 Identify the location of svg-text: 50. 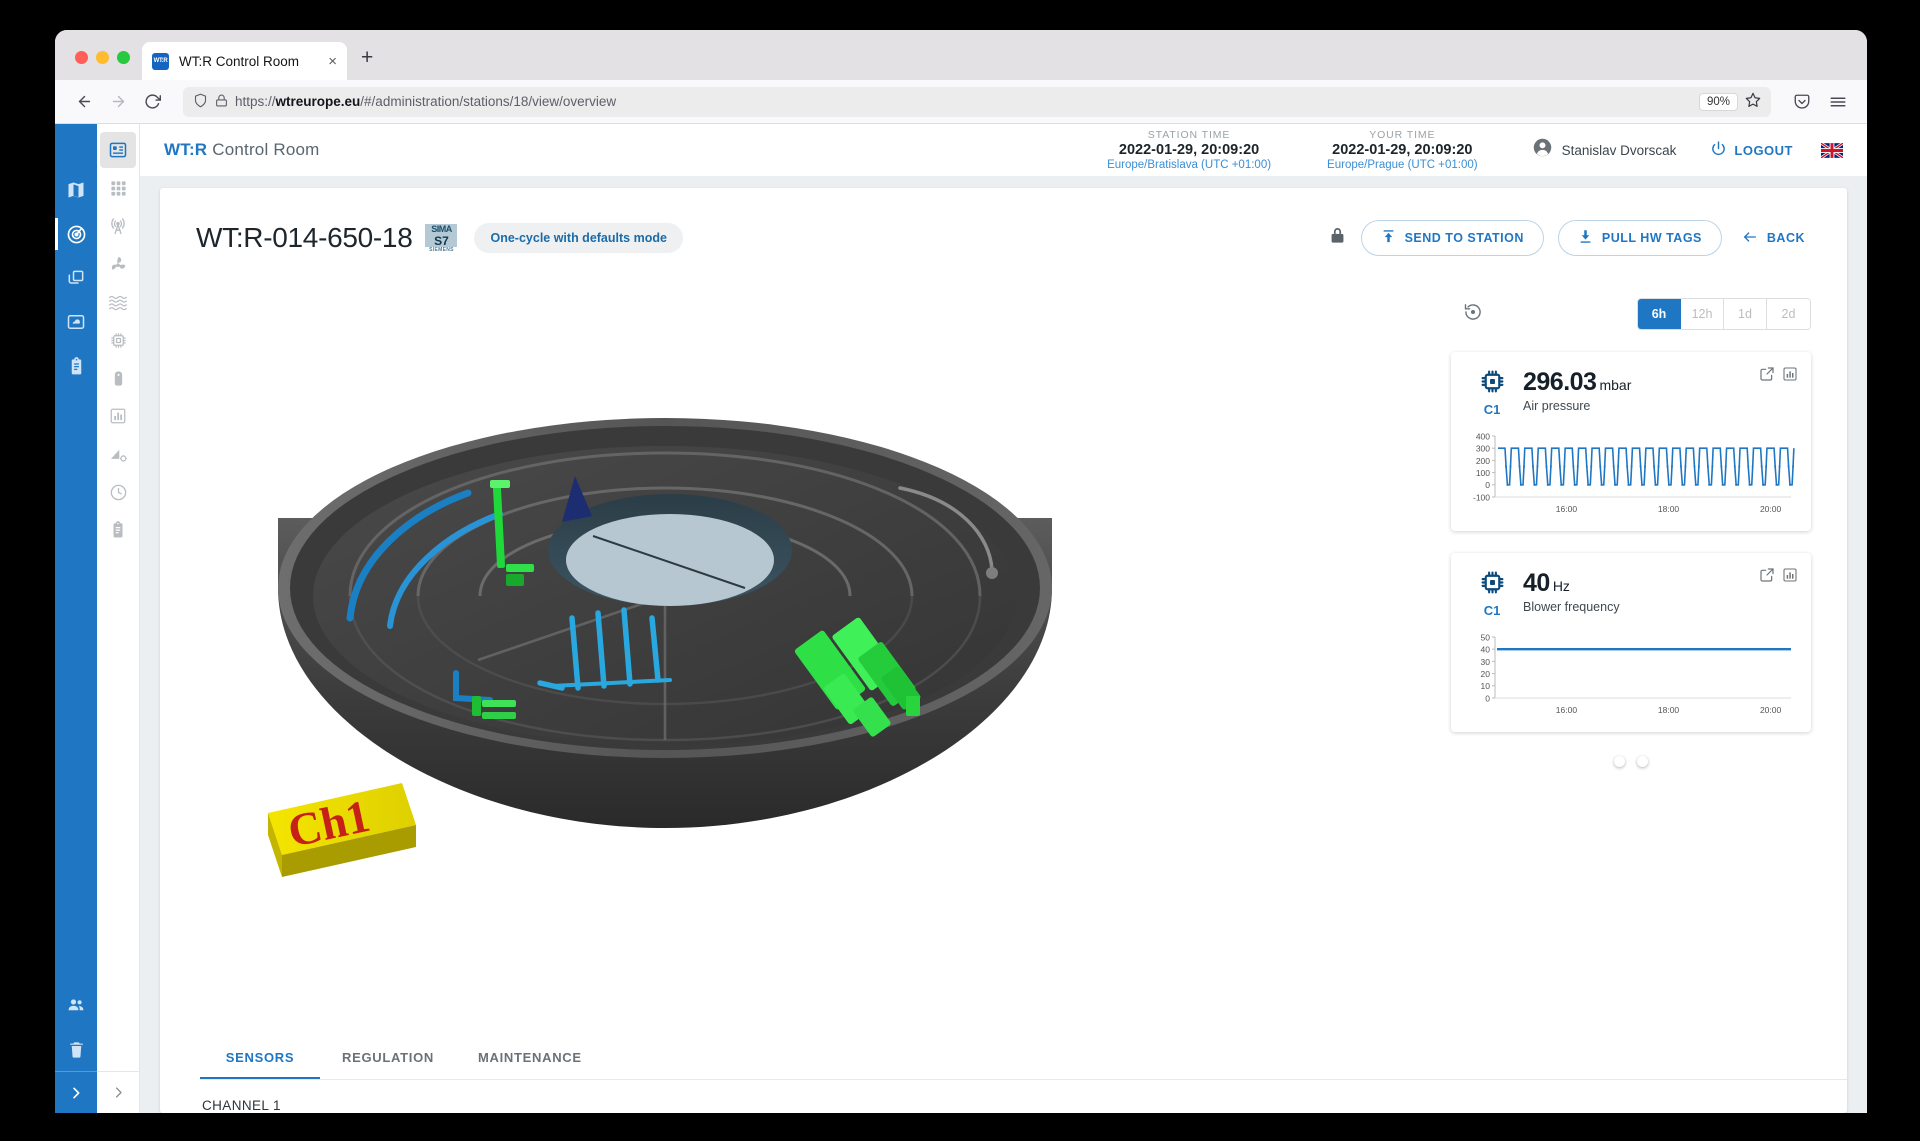
(1486, 637).